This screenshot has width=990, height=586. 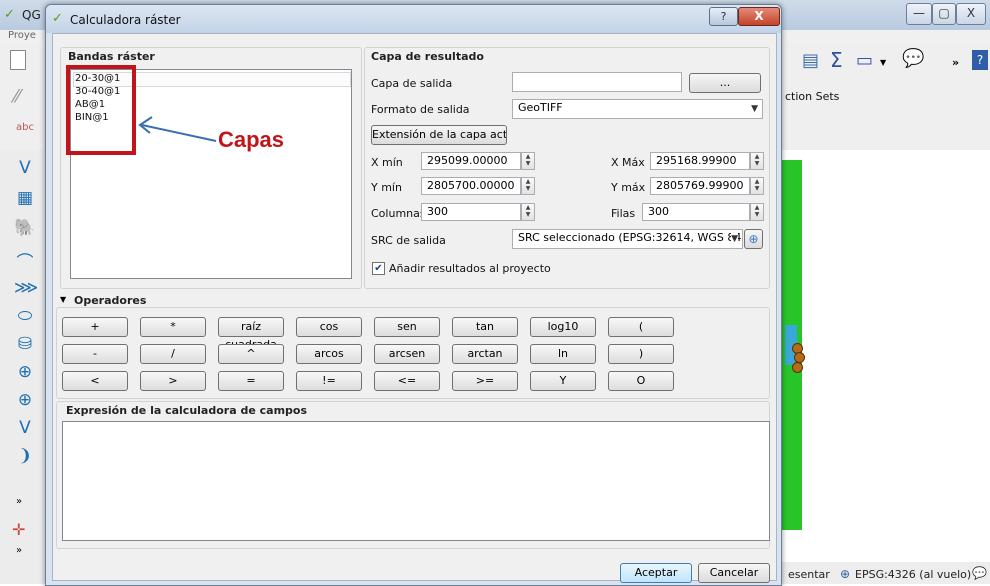 What do you see at coordinates (251, 334) in the screenshot?
I see `op-button-sqrt: raíz cuadrada` at bounding box center [251, 334].